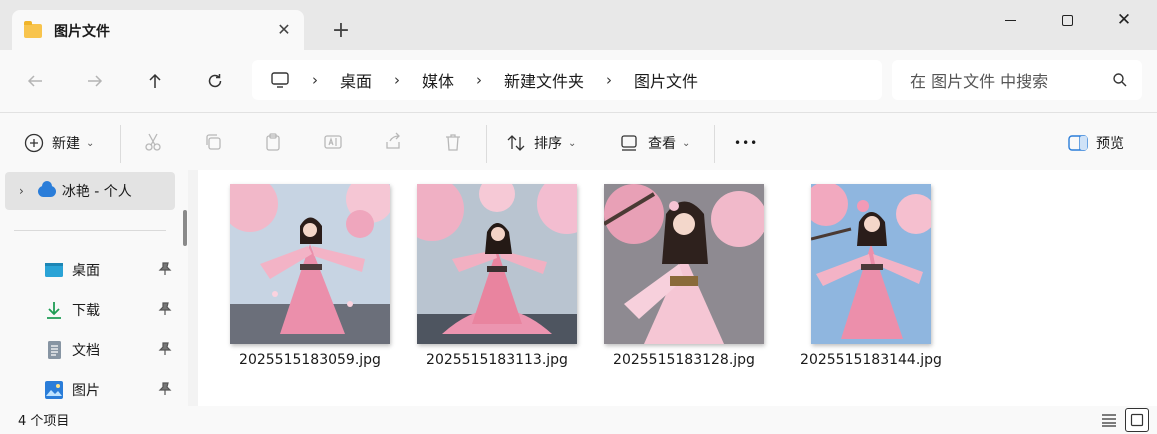  What do you see at coordinates (684, 360) in the screenshot?
I see `file-name: 2025515183128.jpg` at bounding box center [684, 360].